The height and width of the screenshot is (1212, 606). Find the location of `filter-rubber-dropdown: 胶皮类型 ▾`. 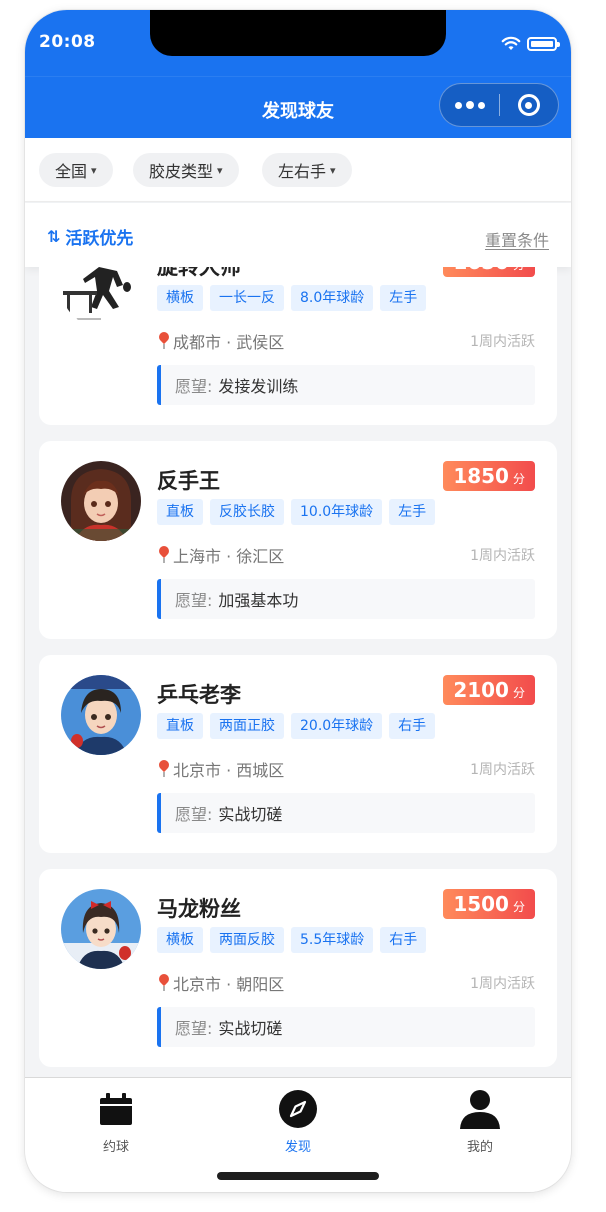

filter-rubber-dropdown: 胶皮类型 ▾ is located at coordinates (186, 170).